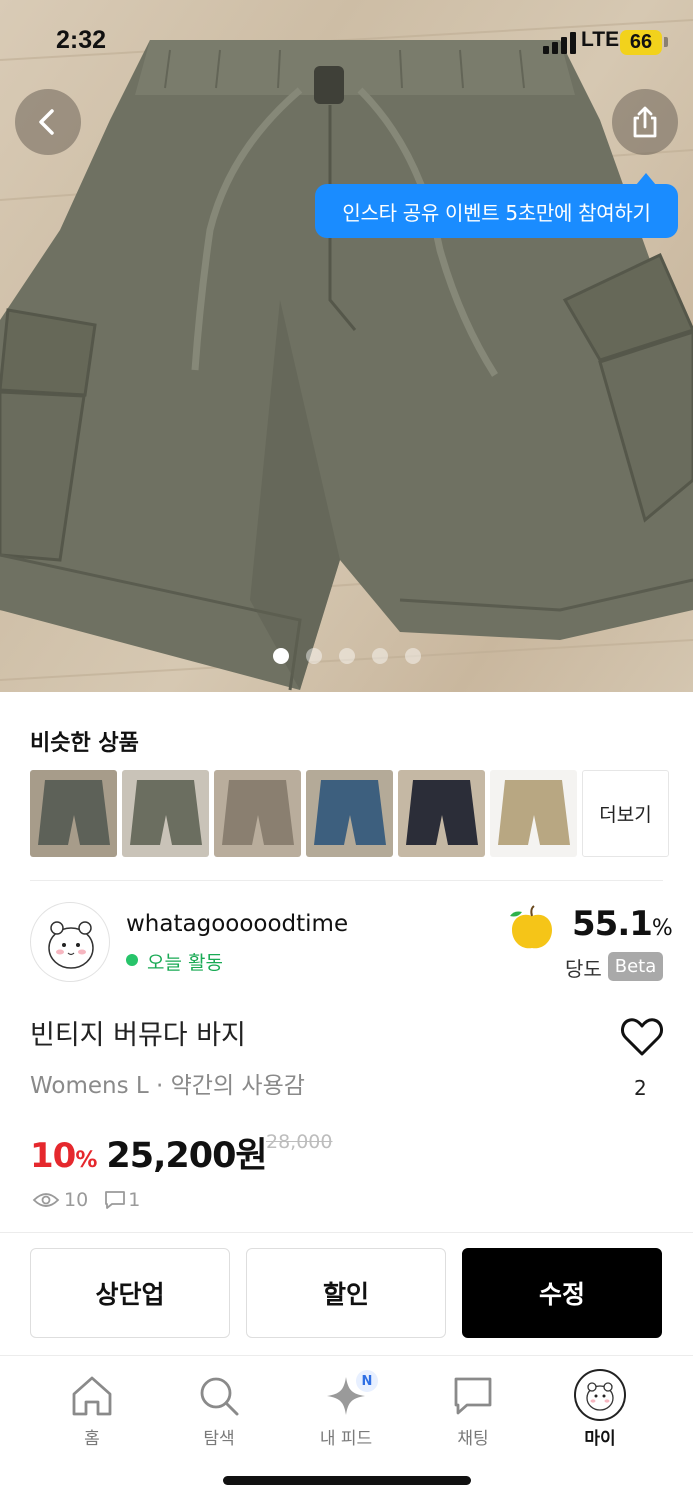  I want to click on tab-home: 홈, so click(92, 1411).